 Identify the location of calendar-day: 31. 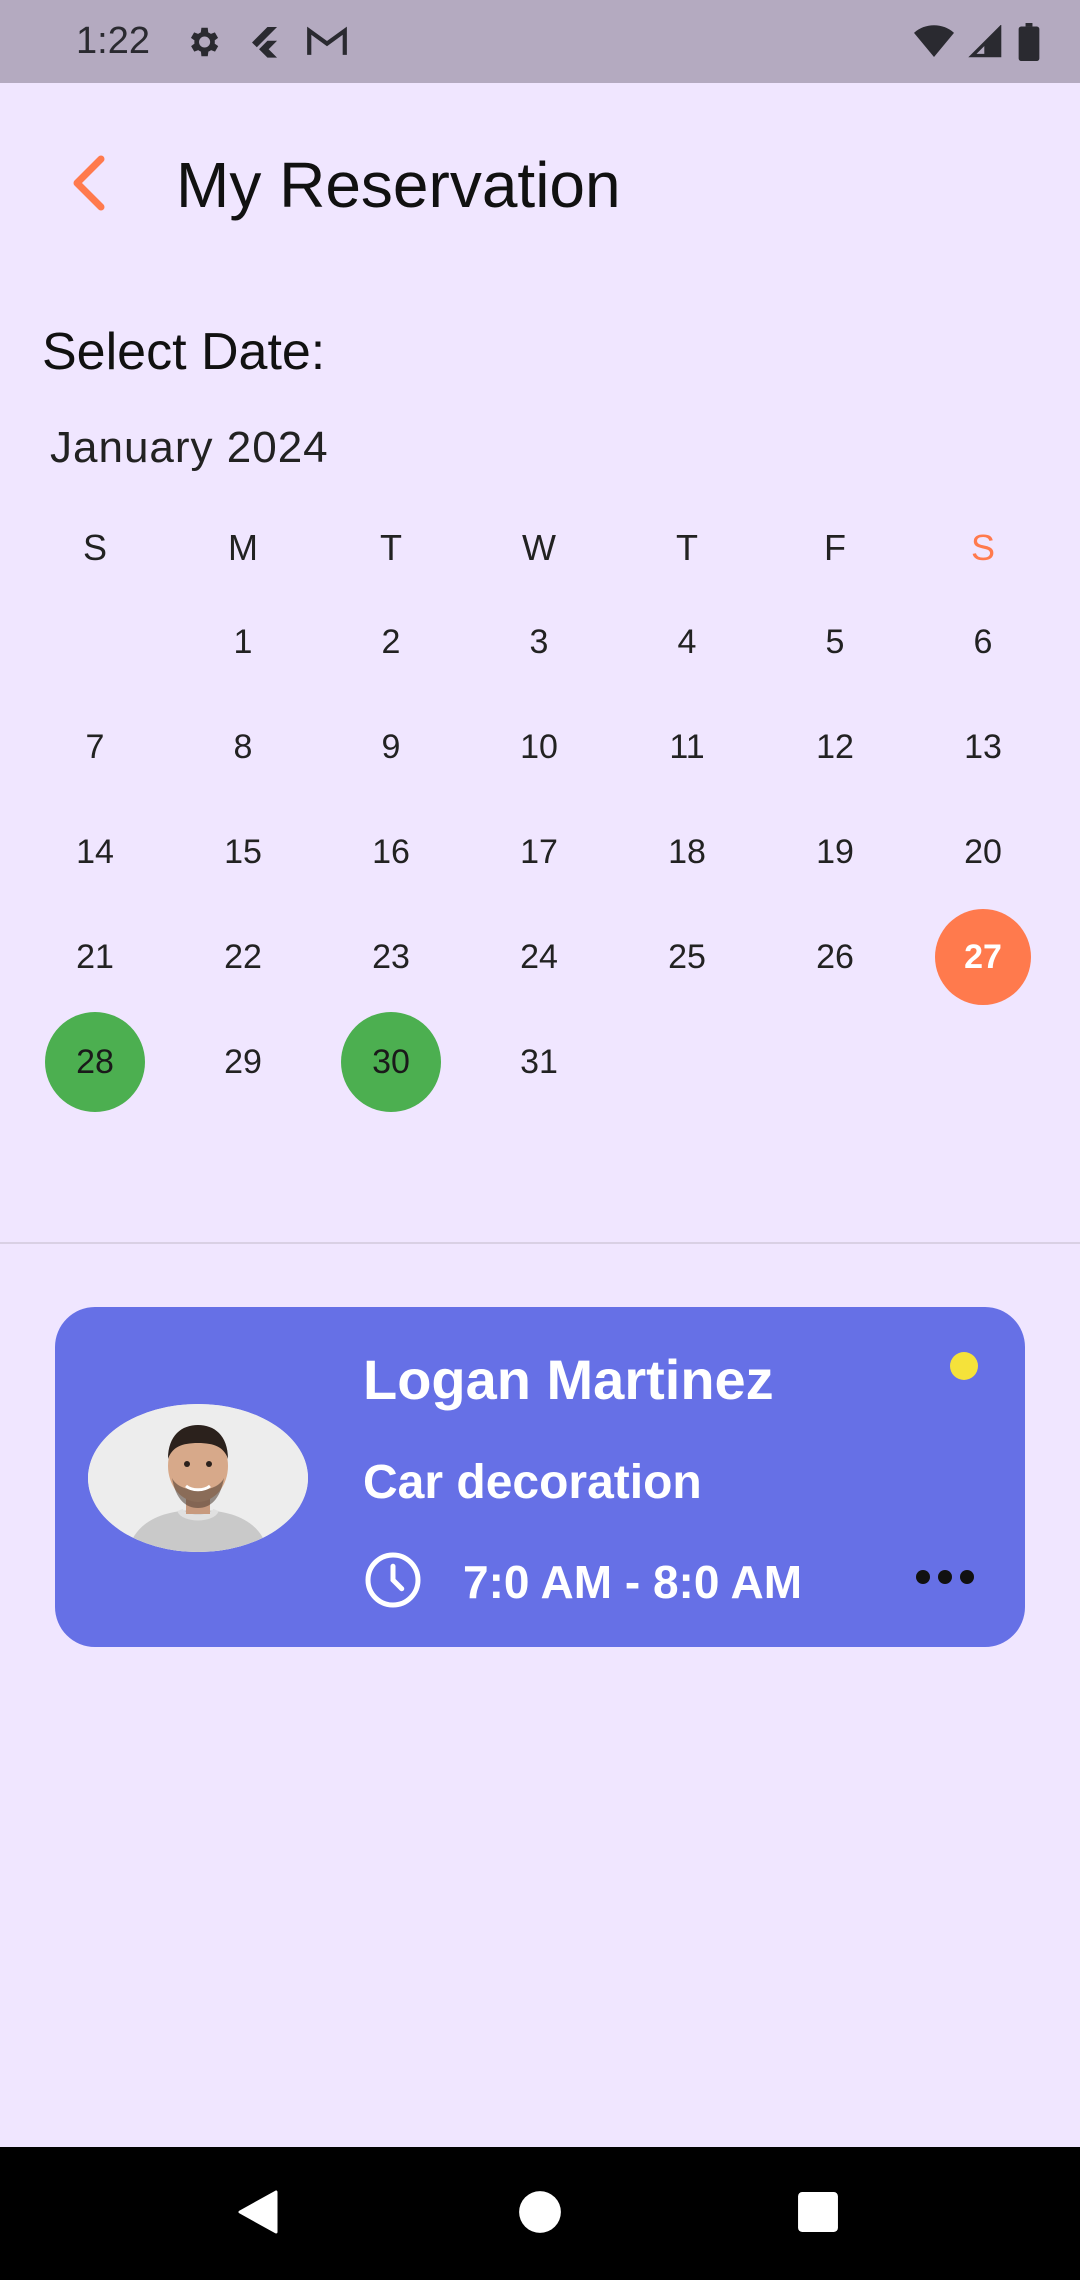
(539, 1062).